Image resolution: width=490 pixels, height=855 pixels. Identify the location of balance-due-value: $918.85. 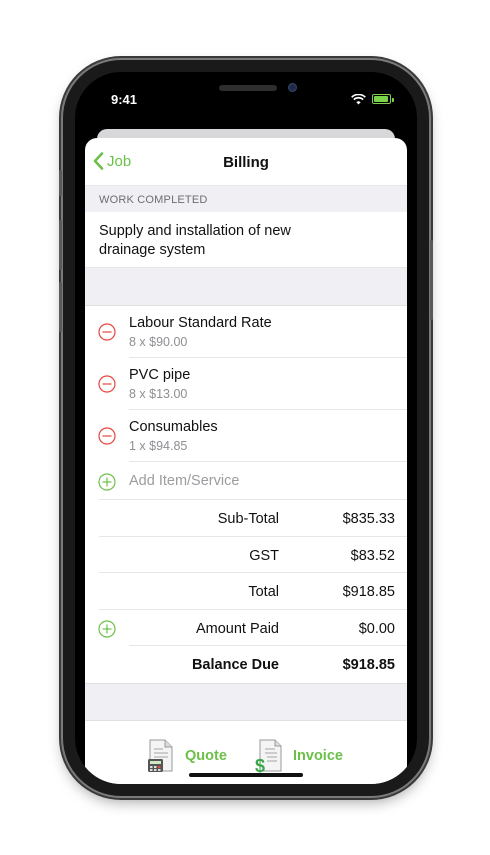
(368, 665).